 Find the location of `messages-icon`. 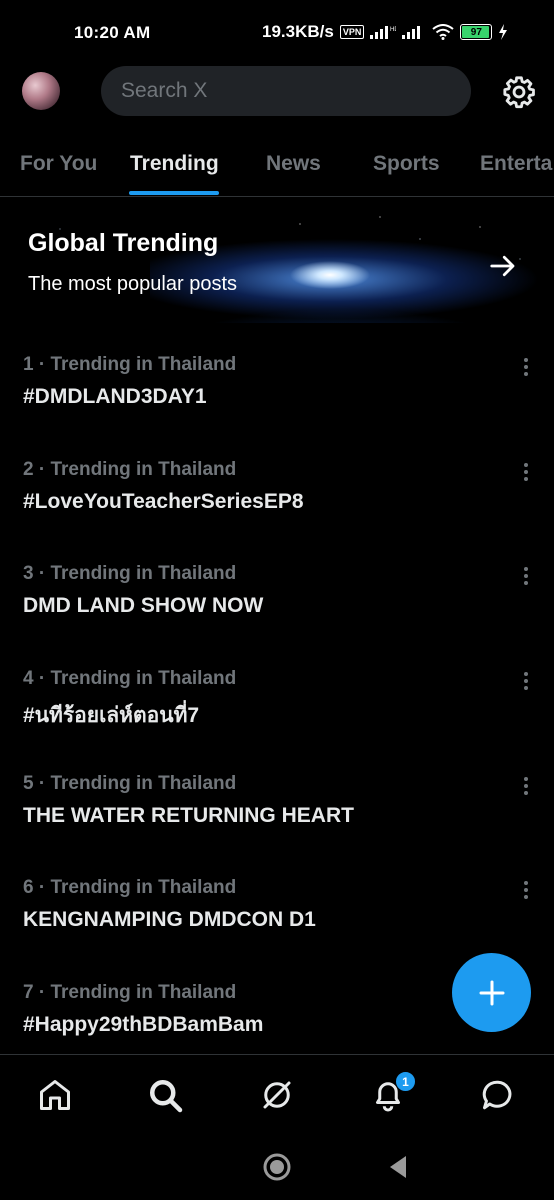

messages-icon is located at coordinates (498, 1095).